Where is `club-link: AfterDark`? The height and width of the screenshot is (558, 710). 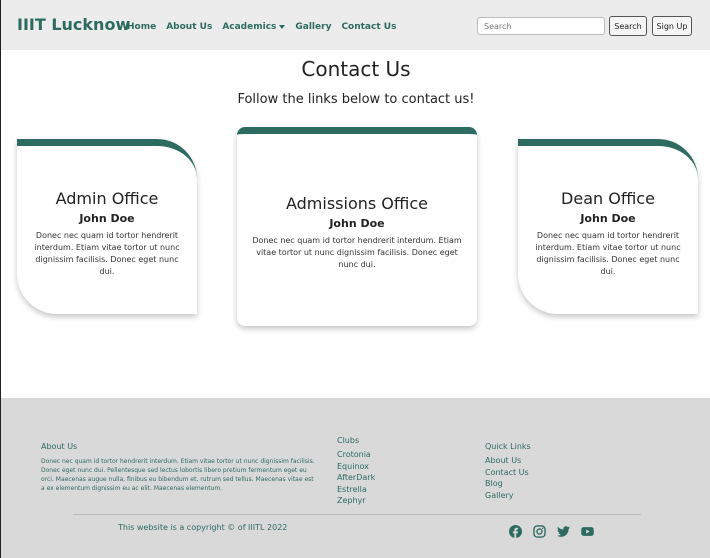 club-link: AfterDark is located at coordinates (356, 478).